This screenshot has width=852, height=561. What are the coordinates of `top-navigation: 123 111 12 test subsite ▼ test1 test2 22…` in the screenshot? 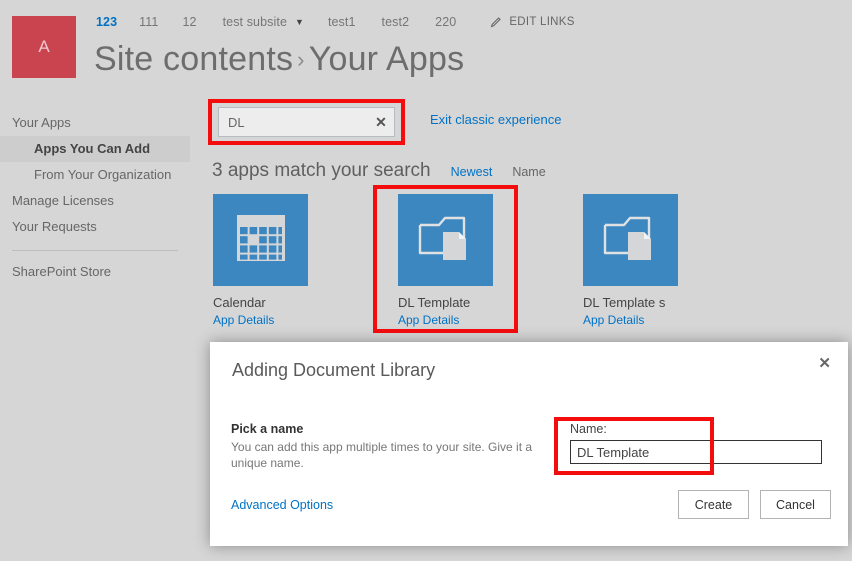 It's located at (335, 22).